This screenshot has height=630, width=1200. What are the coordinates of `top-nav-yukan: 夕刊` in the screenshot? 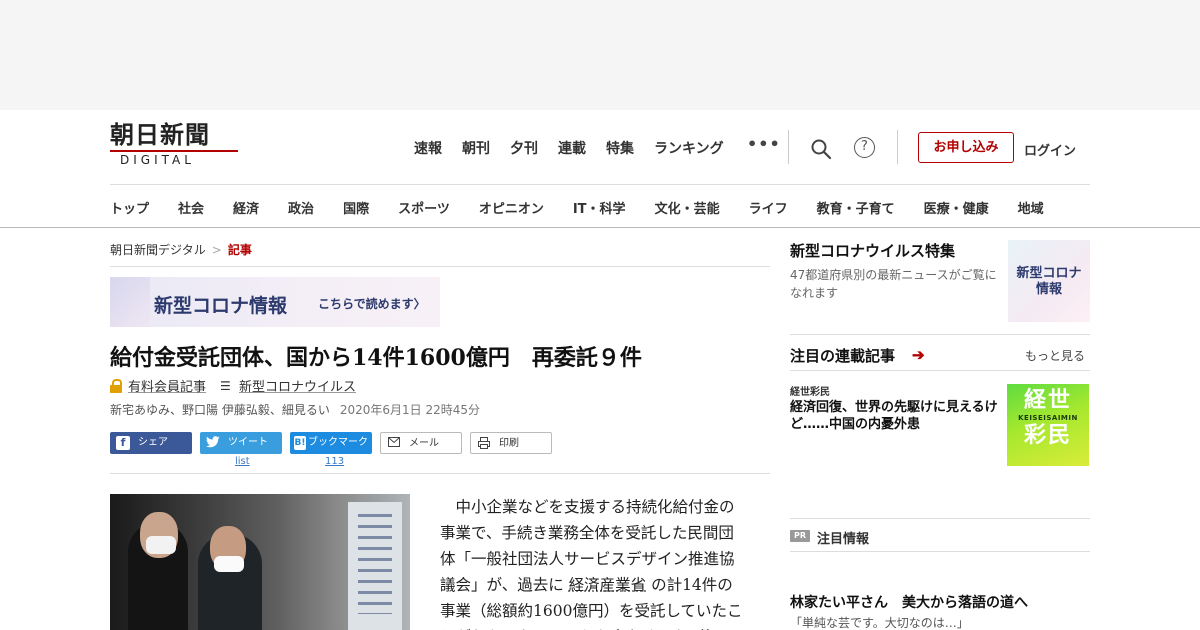 It's located at (524, 148).